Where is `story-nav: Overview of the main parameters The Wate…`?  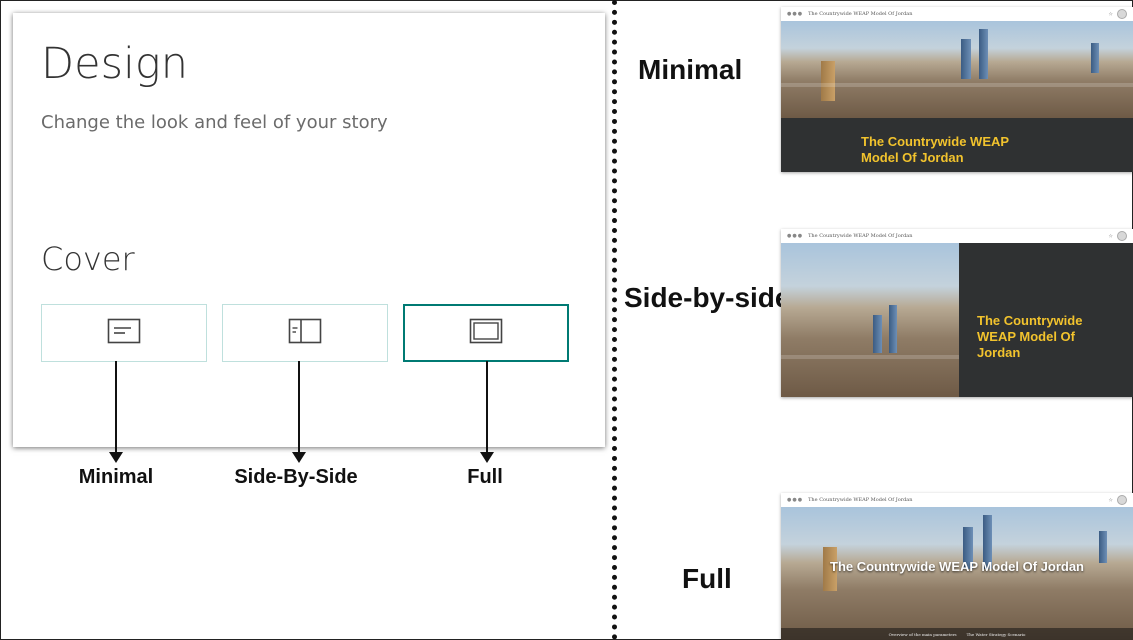 story-nav: Overview of the main parameters The Wate… is located at coordinates (957, 634).